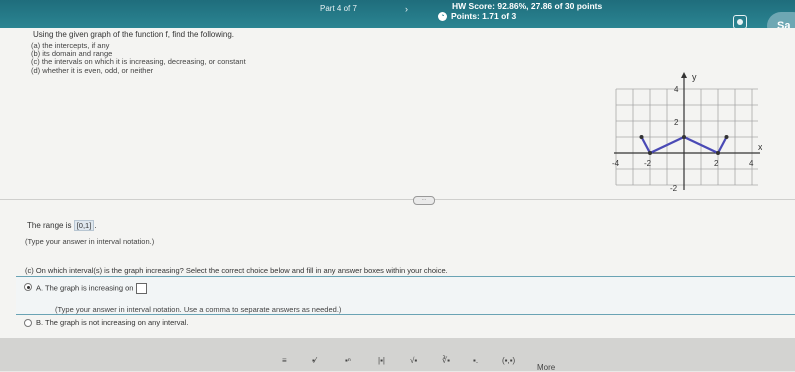 This screenshot has width=795, height=372. What do you see at coordinates (381, 360) in the screenshot?
I see `absolute-value-tool: |▪|` at bounding box center [381, 360].